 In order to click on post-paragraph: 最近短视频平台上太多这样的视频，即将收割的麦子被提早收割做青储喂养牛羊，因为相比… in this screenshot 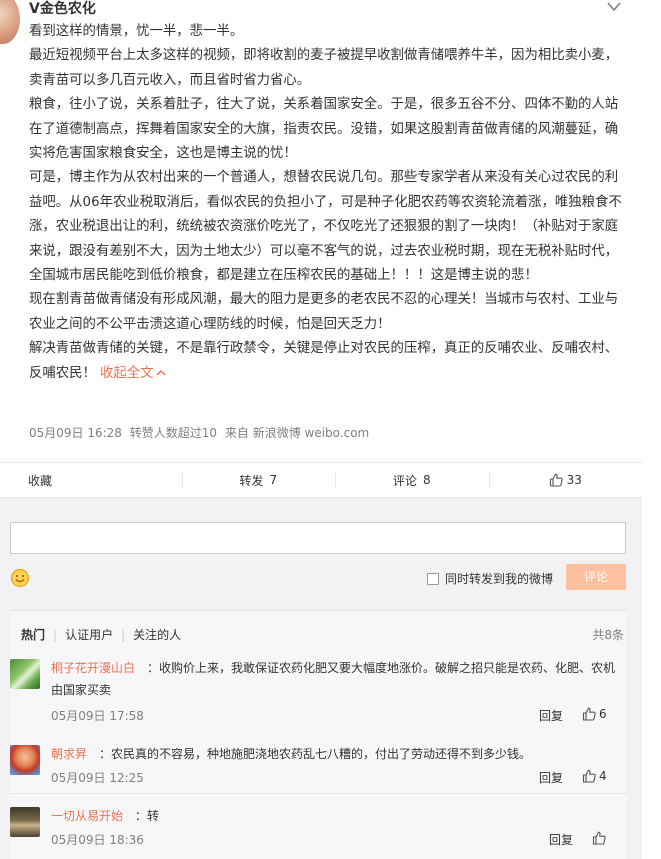, I will do `click(324, 68)`.